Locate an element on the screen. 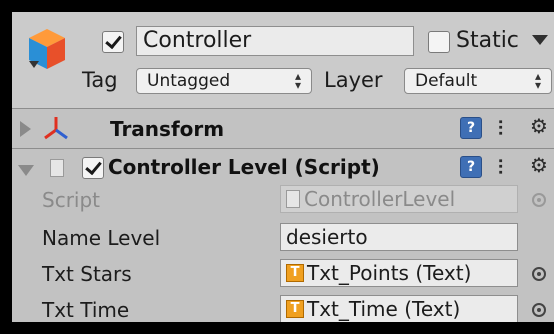 This screenshot has height=334, width=554. layer-label: Layer is located at coordinates (353, 80).